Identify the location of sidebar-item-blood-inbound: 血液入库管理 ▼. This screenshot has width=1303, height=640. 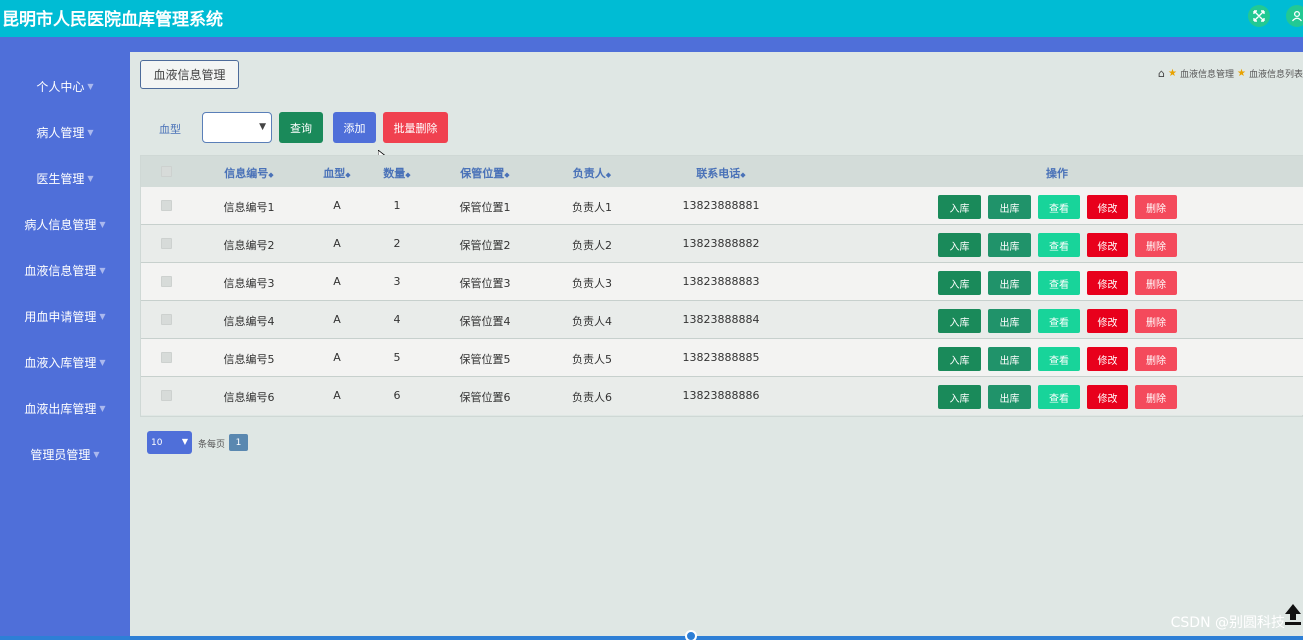
(65, 362).